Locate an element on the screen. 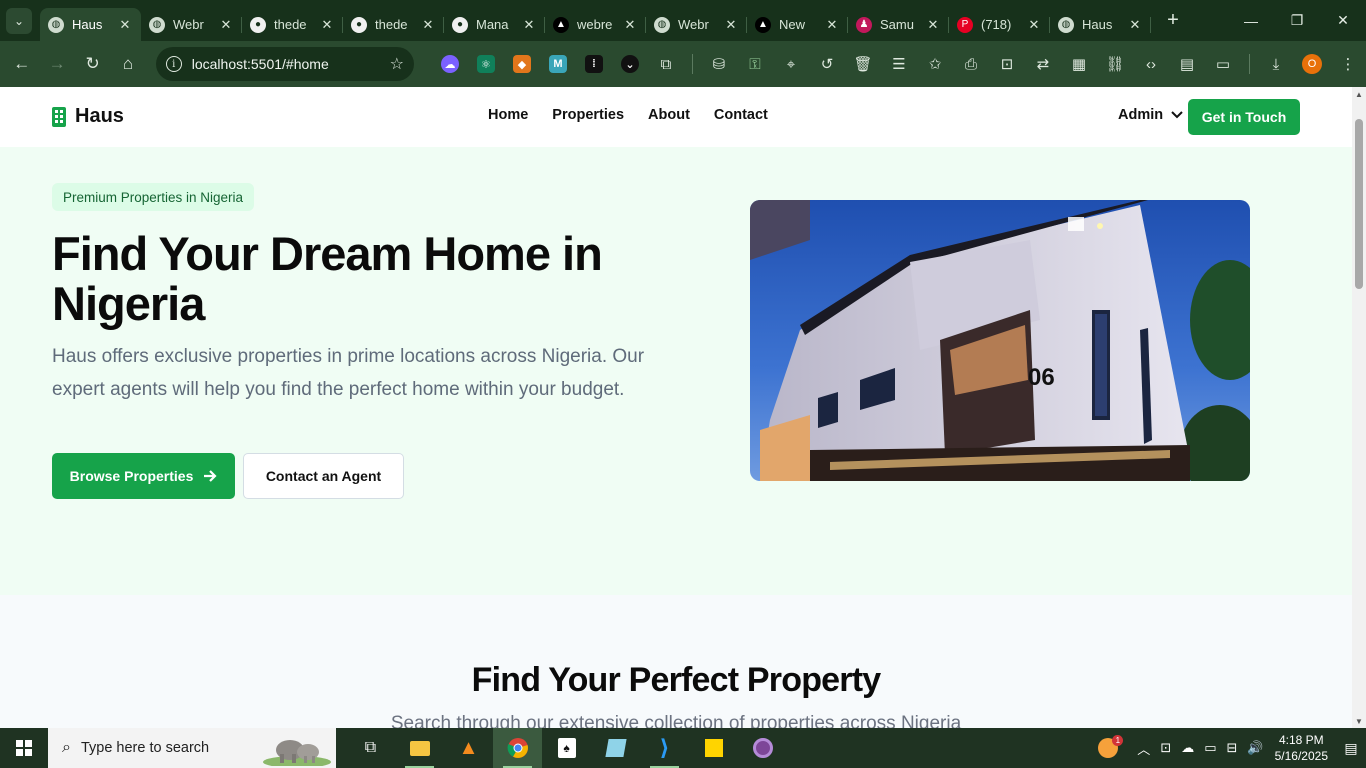  browser-tab: ● Mana ✕ is located at coordinates (494, 24).